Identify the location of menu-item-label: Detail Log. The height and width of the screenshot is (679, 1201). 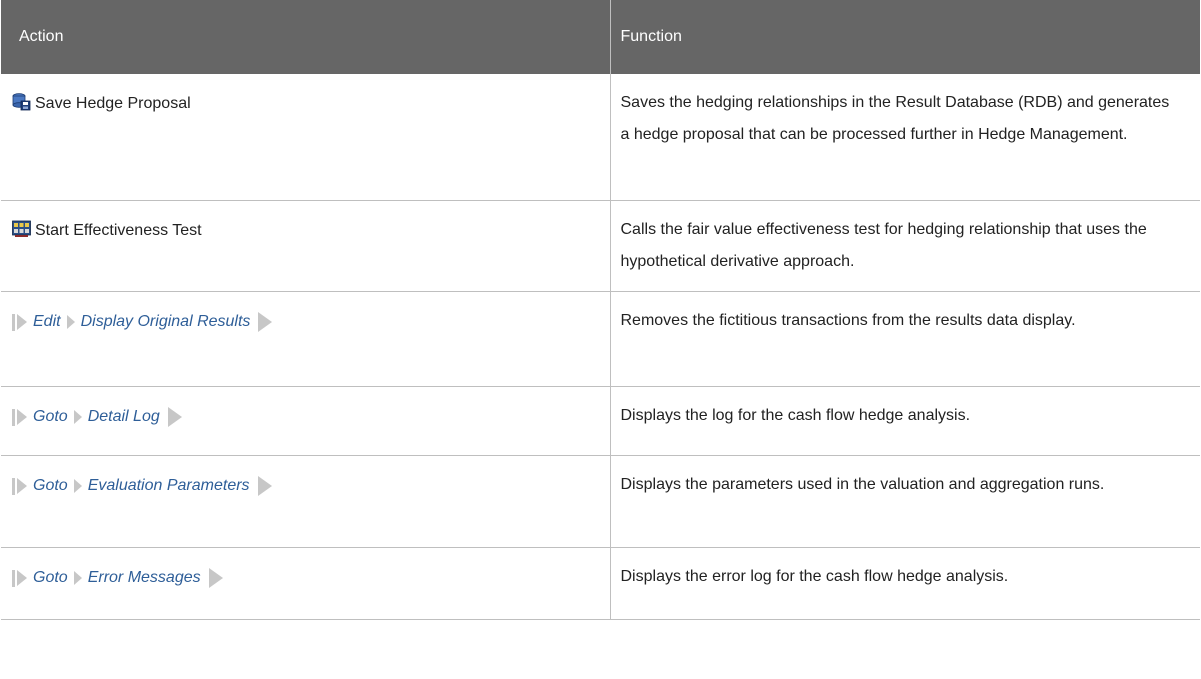
(123, 416).